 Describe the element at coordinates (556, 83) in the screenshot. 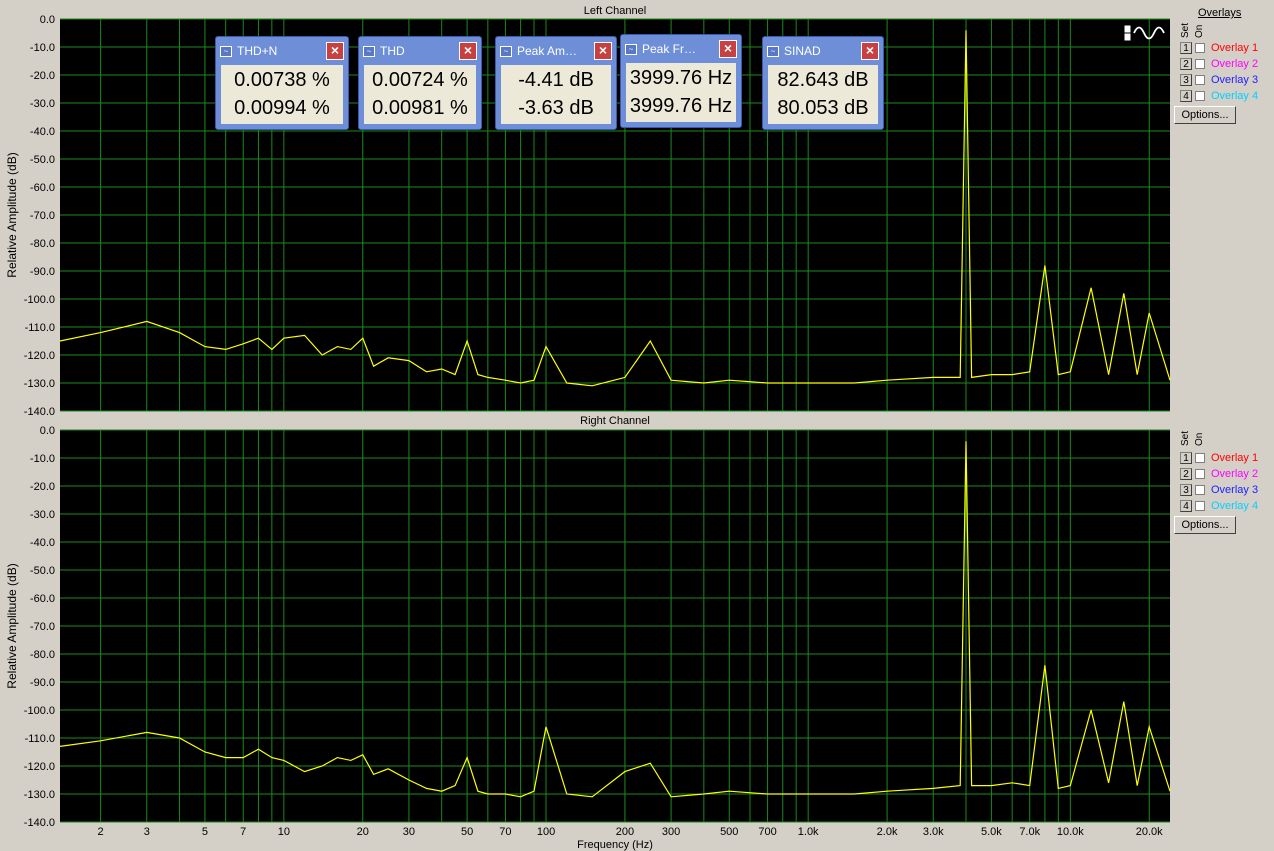

I see `meter-peak-amplitude: ~ Peak Am… × -4.41 dB -3.63 dB` at that location.